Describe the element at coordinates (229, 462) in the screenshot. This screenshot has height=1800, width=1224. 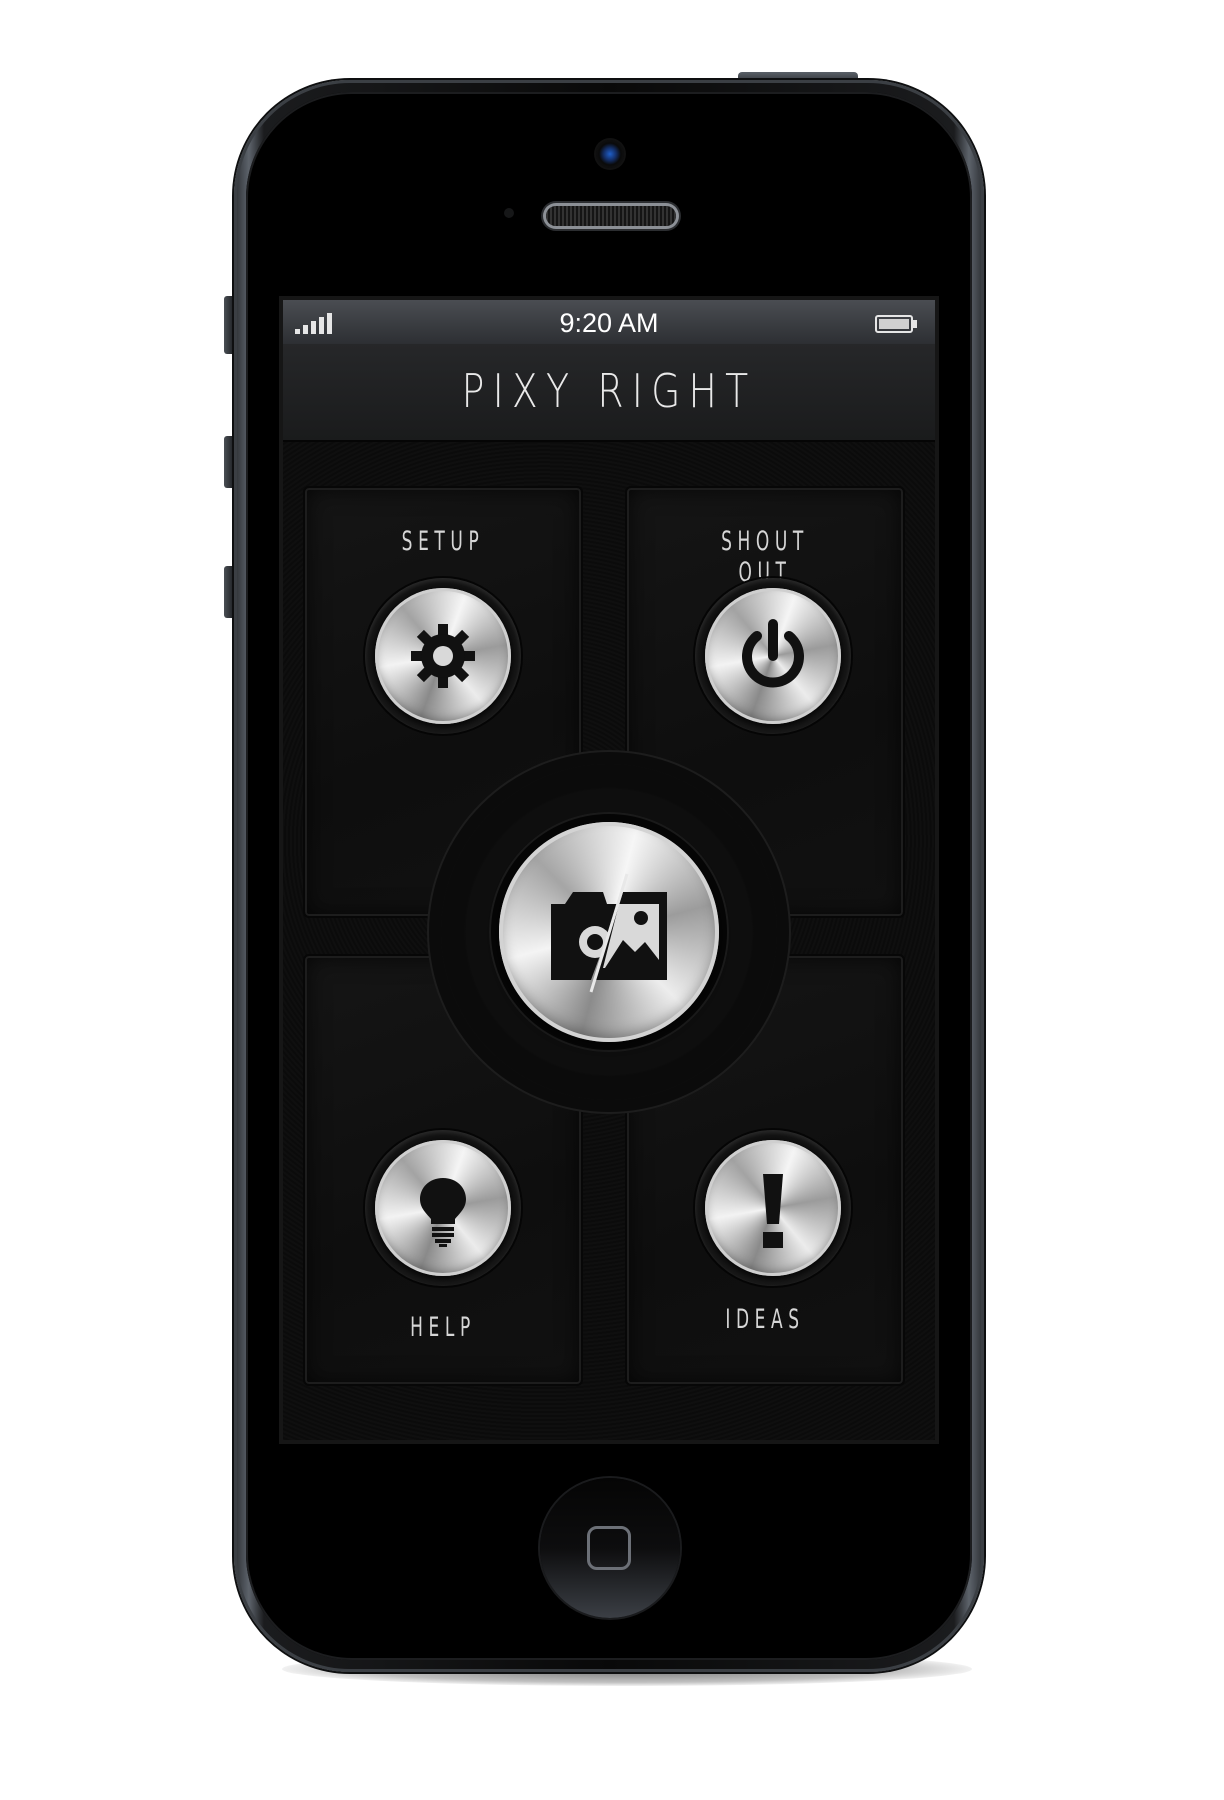
I see `volume-up-button` at that location.